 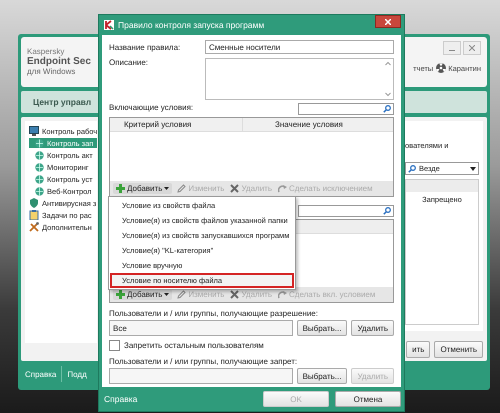 I want to click on description-field, so click(x=299, y=79).